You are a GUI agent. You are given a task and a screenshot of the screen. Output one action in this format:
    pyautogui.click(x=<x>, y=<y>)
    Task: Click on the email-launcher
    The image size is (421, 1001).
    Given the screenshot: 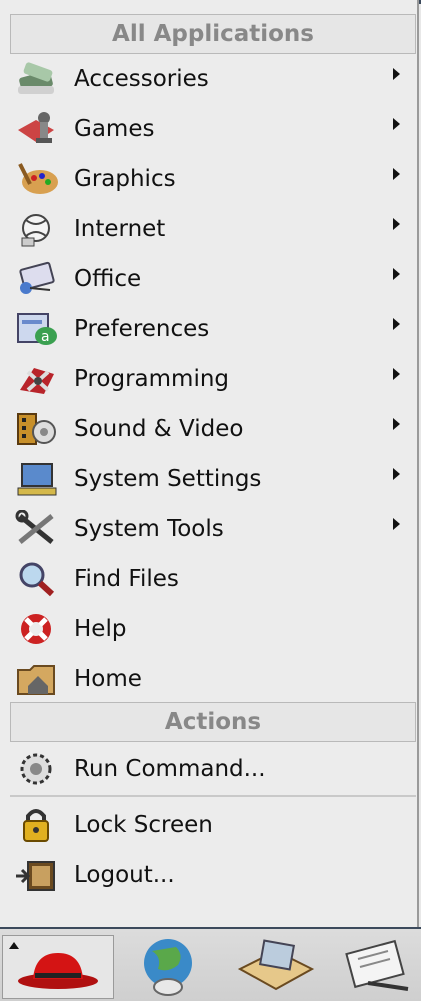 What is the action you would take?
    pyautogui.click(x=276, y=967)
    